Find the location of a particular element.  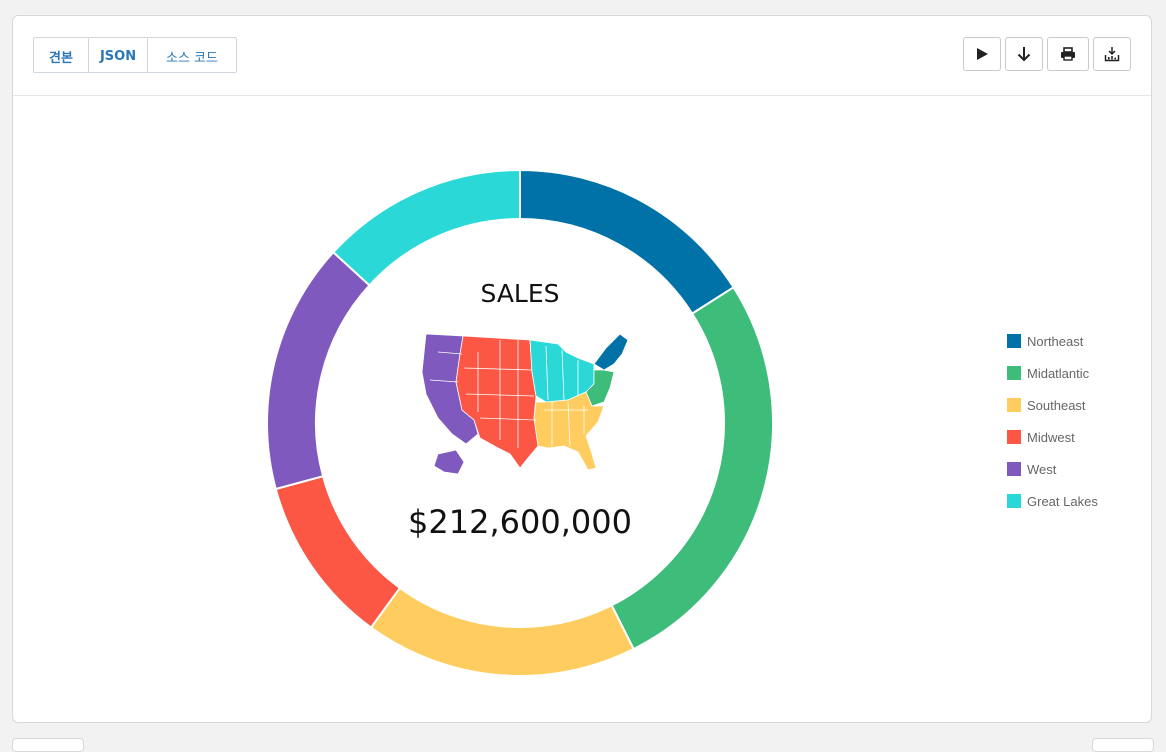

play-button is located at coordinates (982, 54).